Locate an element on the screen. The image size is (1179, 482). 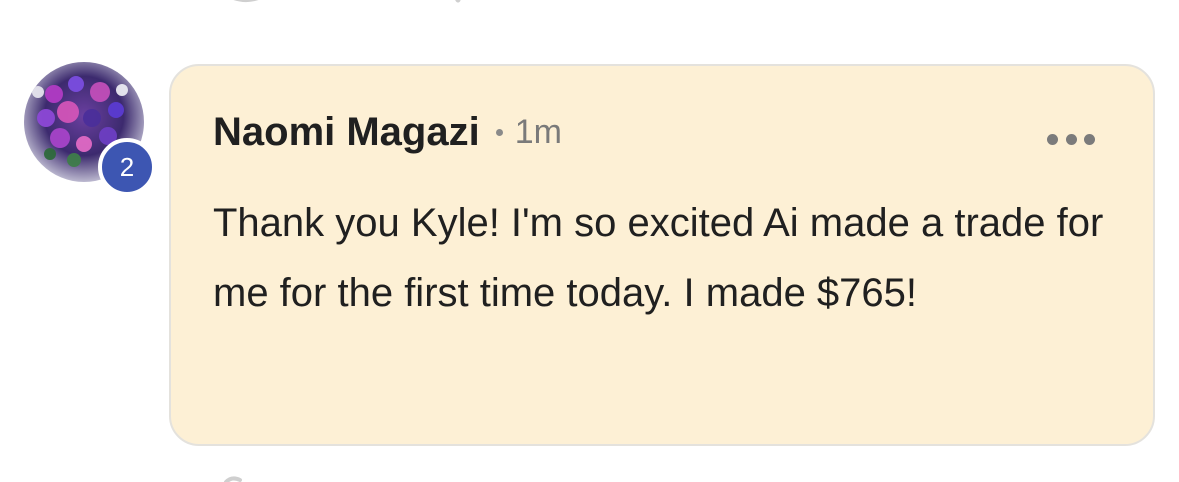
separator-dot is located at coordinates (499, 132).